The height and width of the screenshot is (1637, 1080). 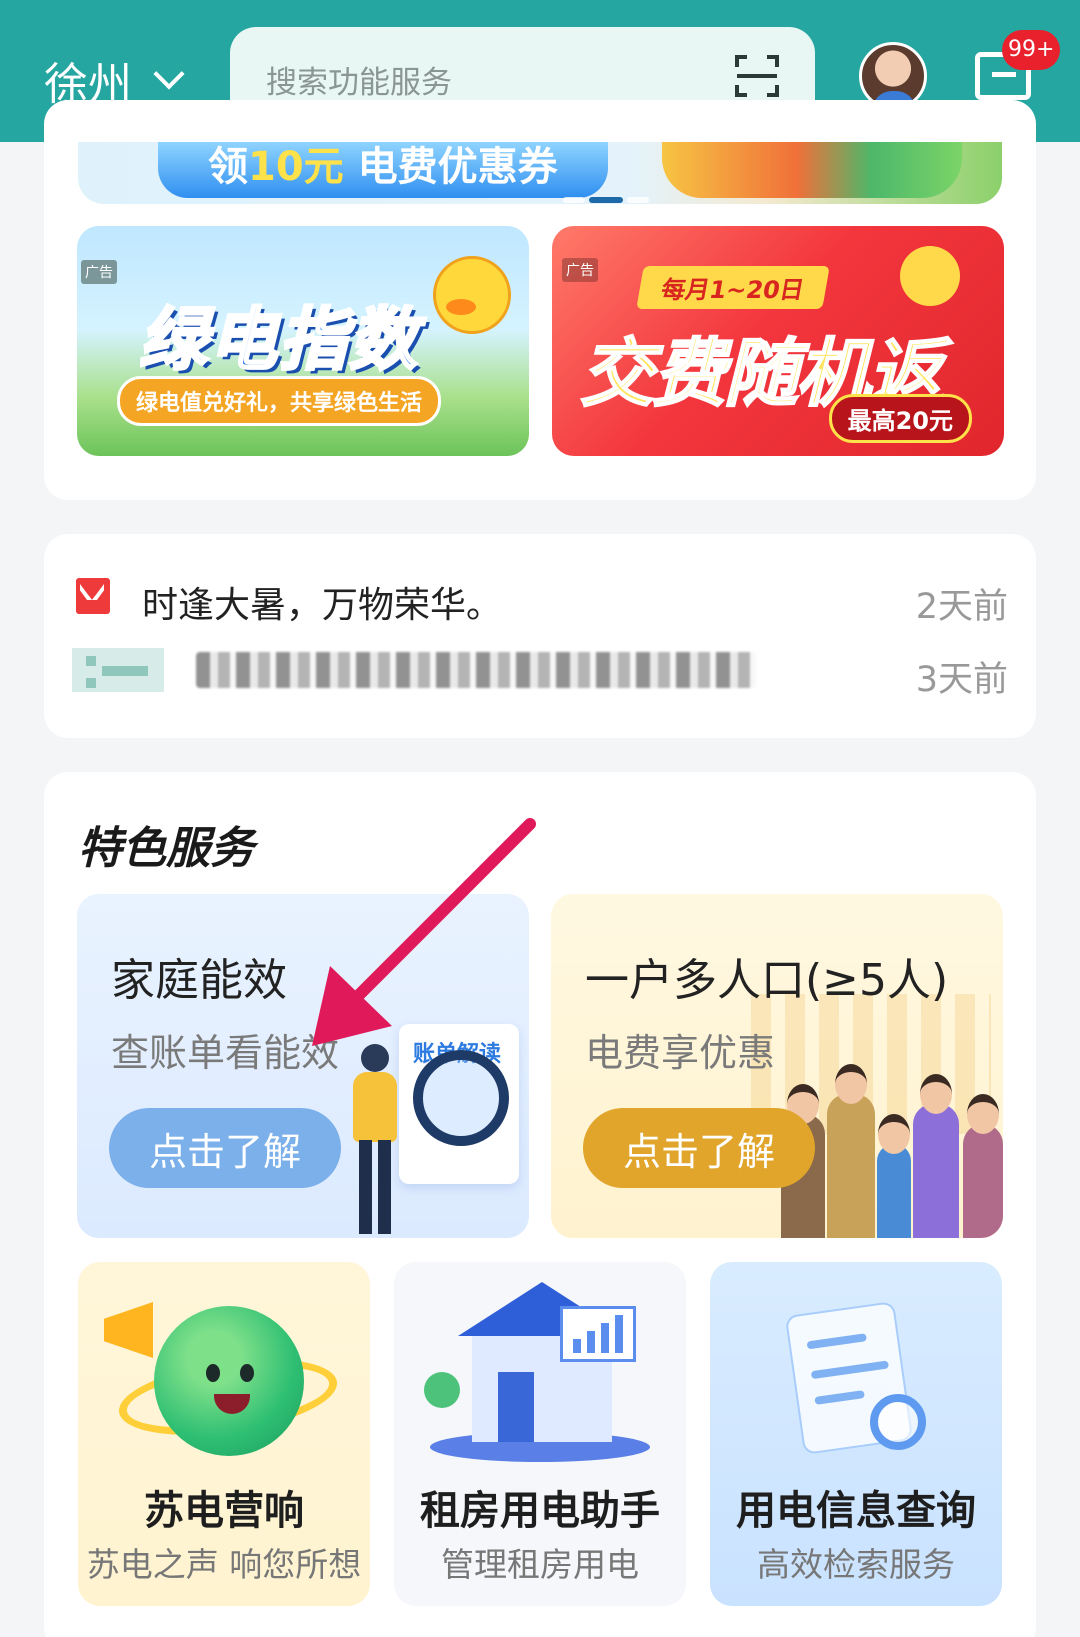 I want to click on tile-title: 租房用电助手, so click(x=540, y=1511).